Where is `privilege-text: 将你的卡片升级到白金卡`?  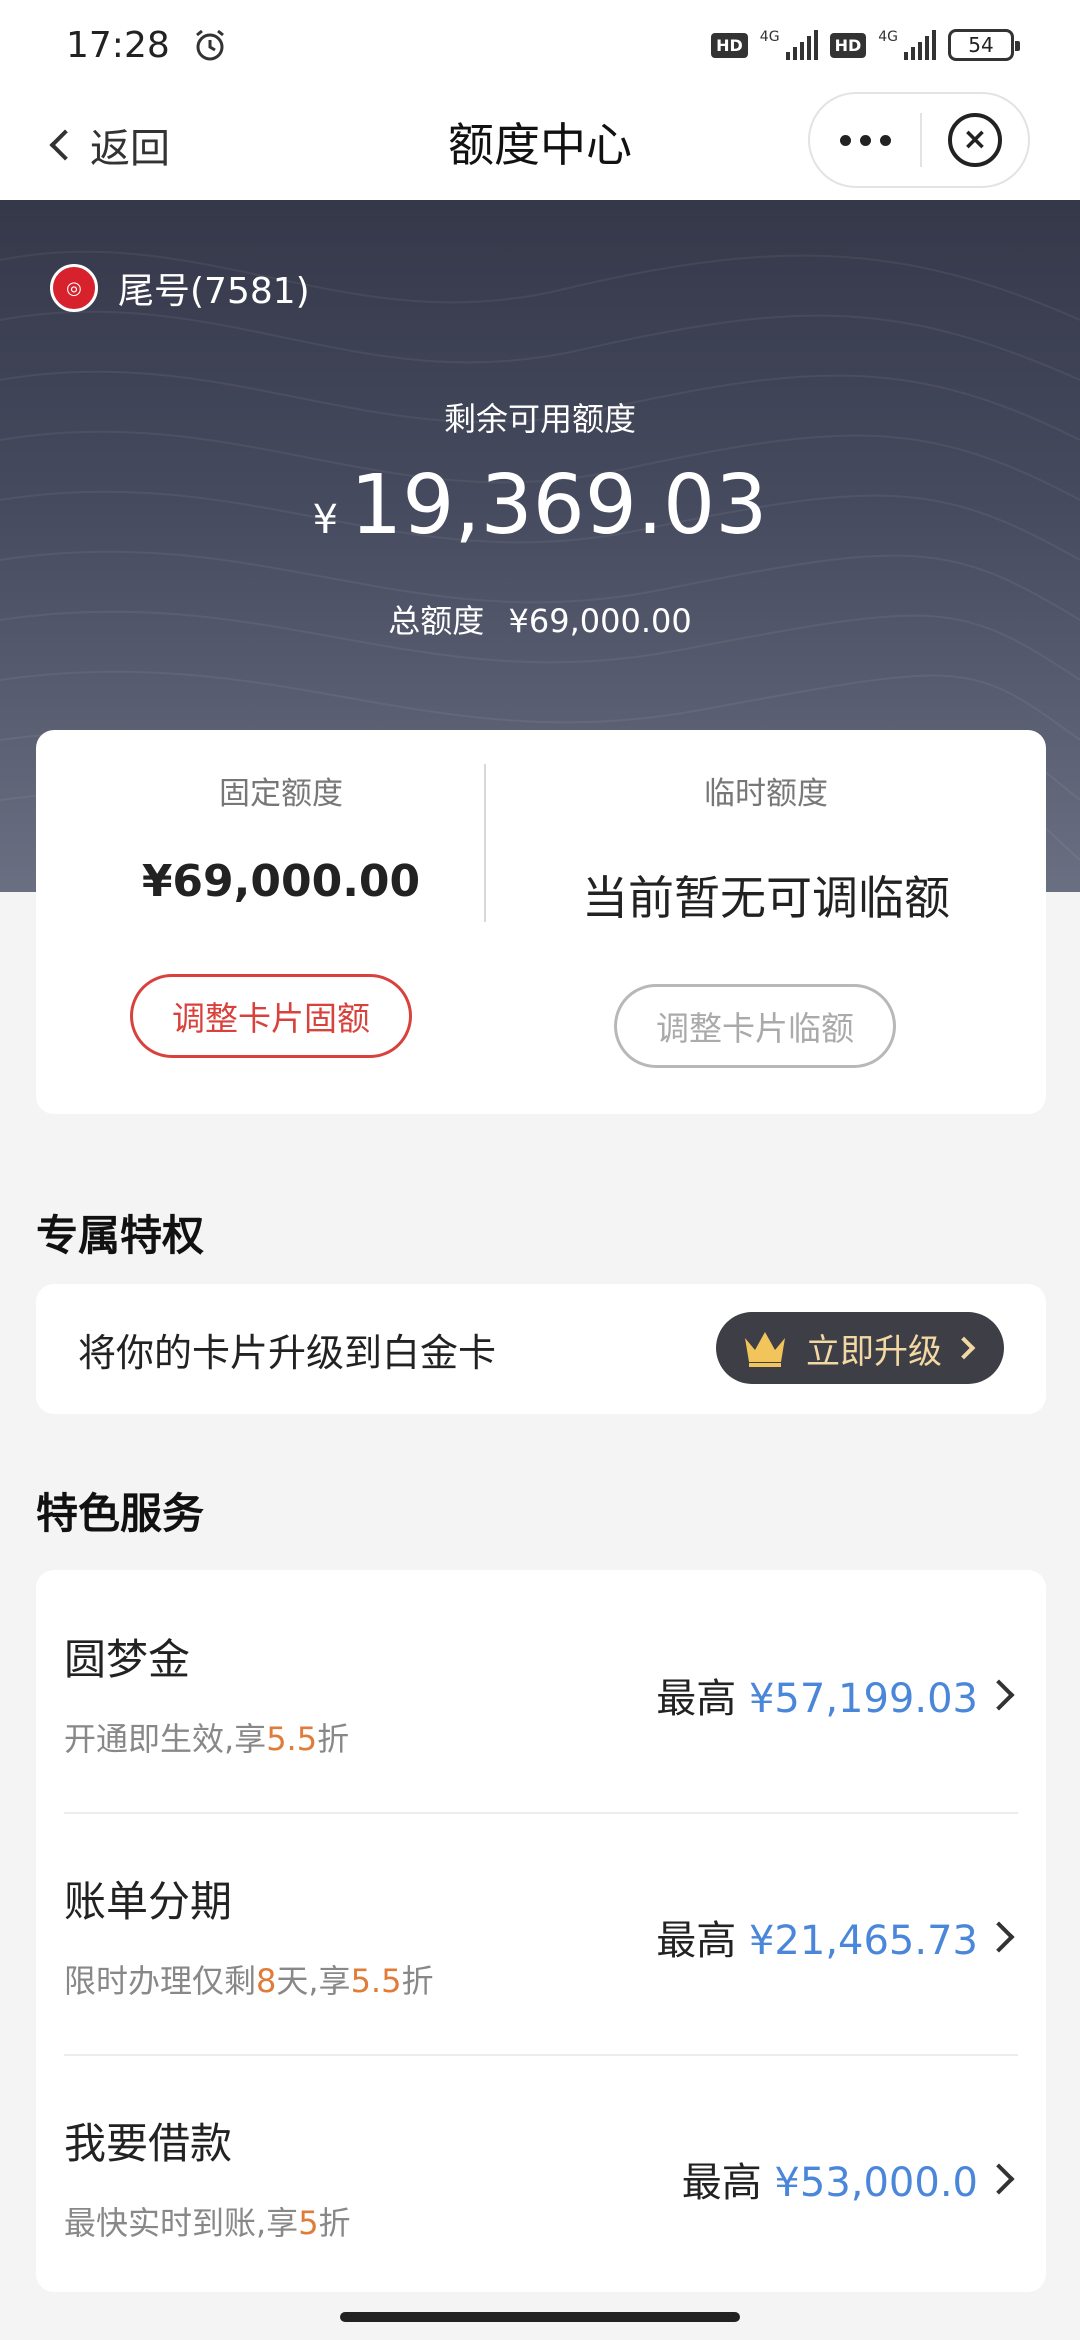
privilege-text: 将你的卡片升级到白金卡 is located at coordinates (287, 1352).